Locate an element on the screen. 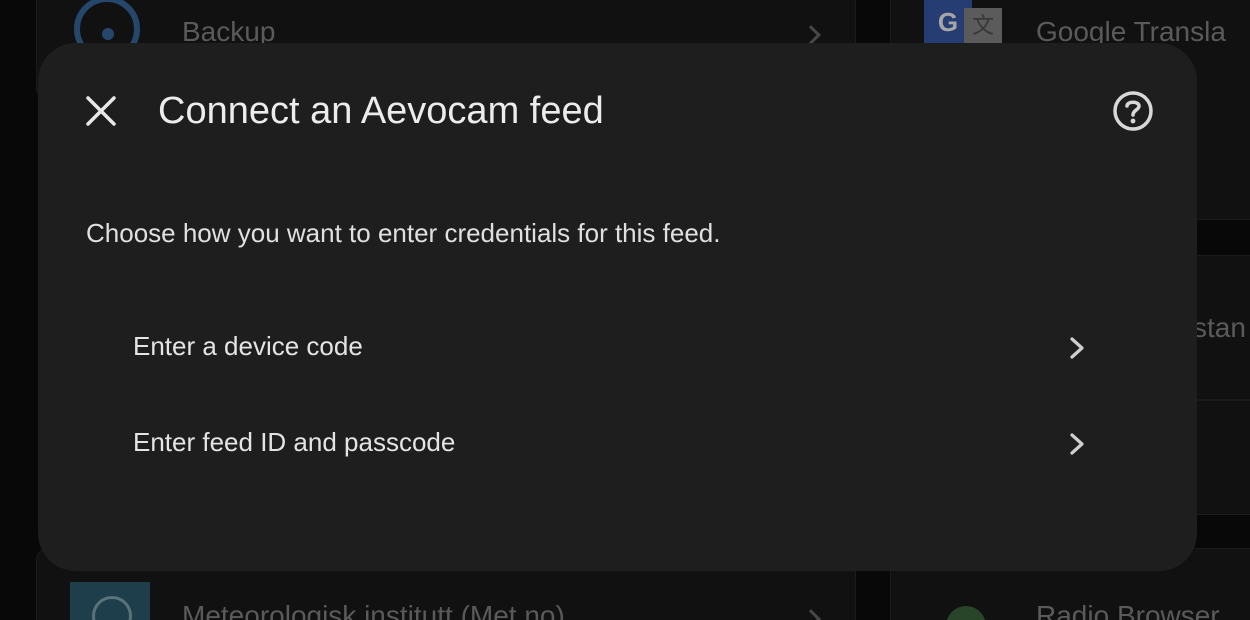 The height and width of the screenshot is (620, 1250). help-icon is located at coordinates (1133, 111).